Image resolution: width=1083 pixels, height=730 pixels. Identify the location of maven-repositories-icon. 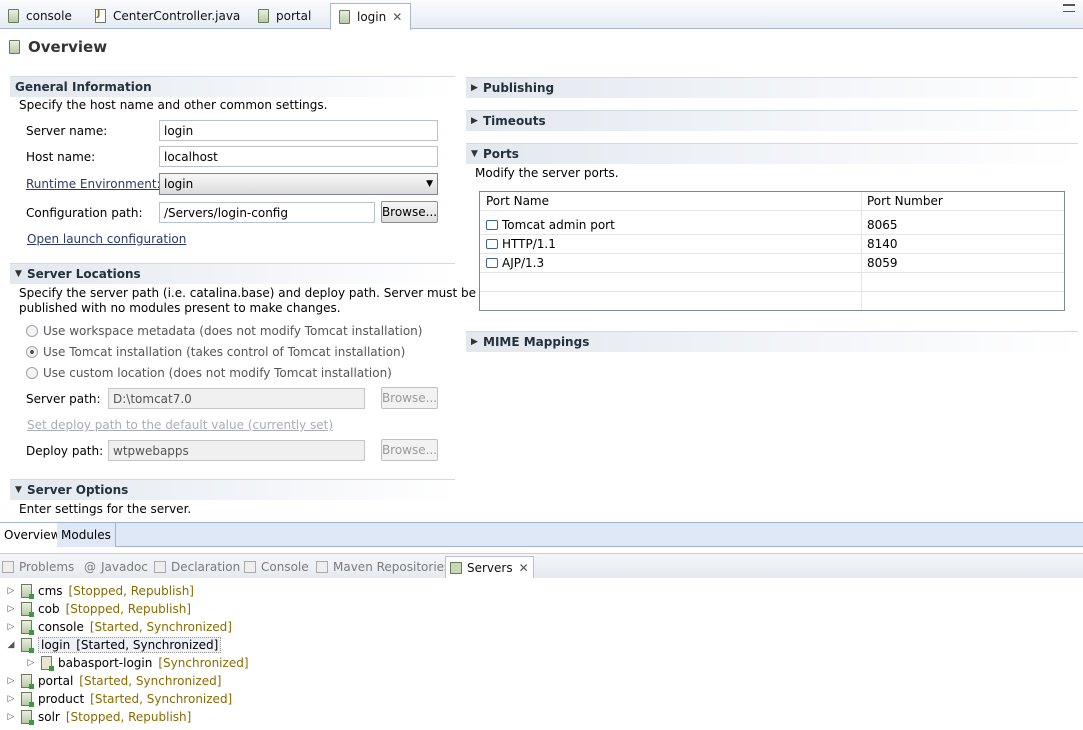
(322, 567).